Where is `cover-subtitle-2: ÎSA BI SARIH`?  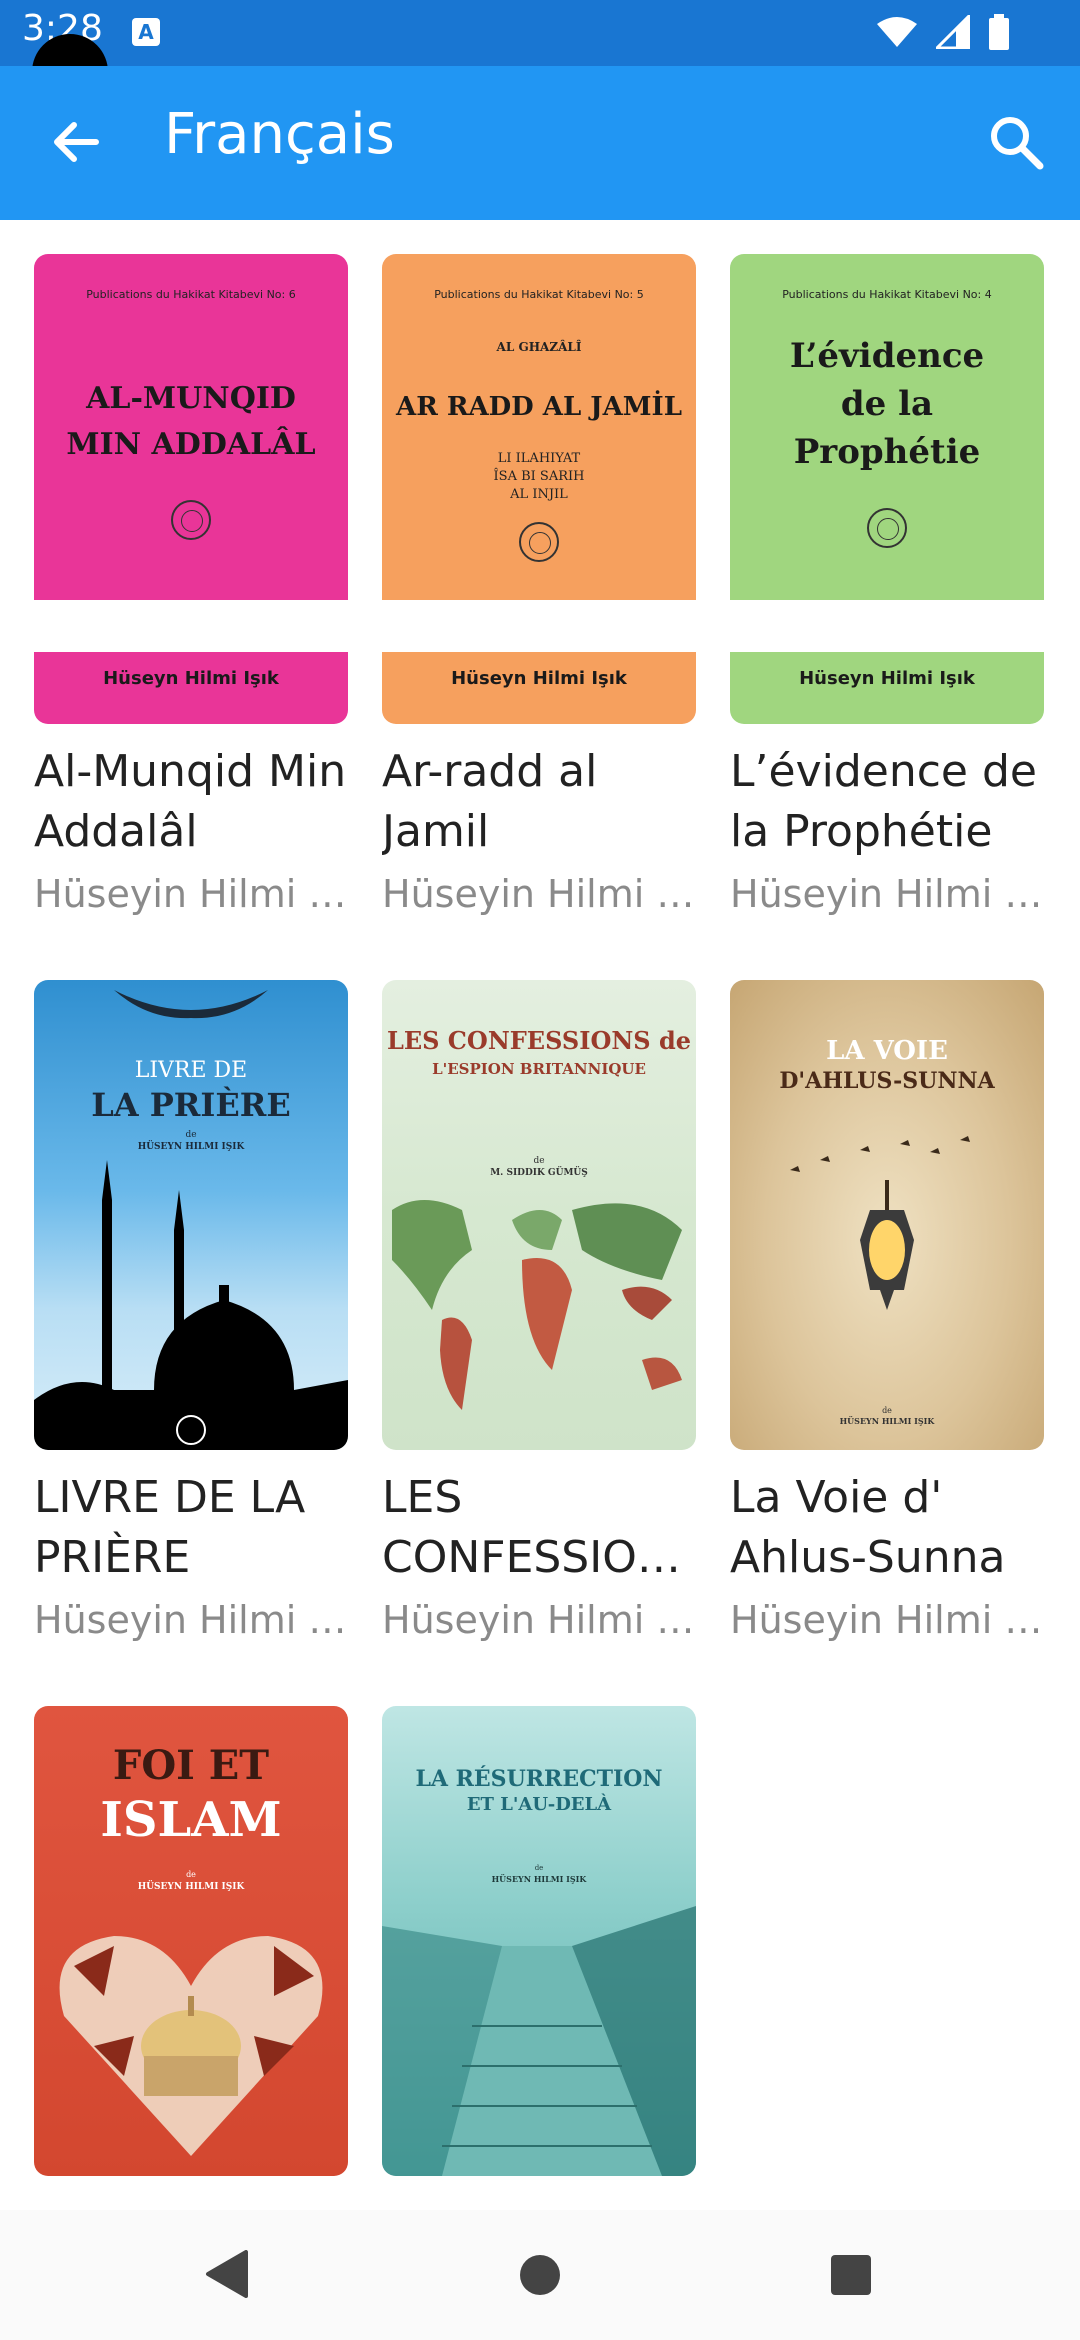 cover-subtitle-2: ÎSA BI SARIH is located at coordinates (539, 476).